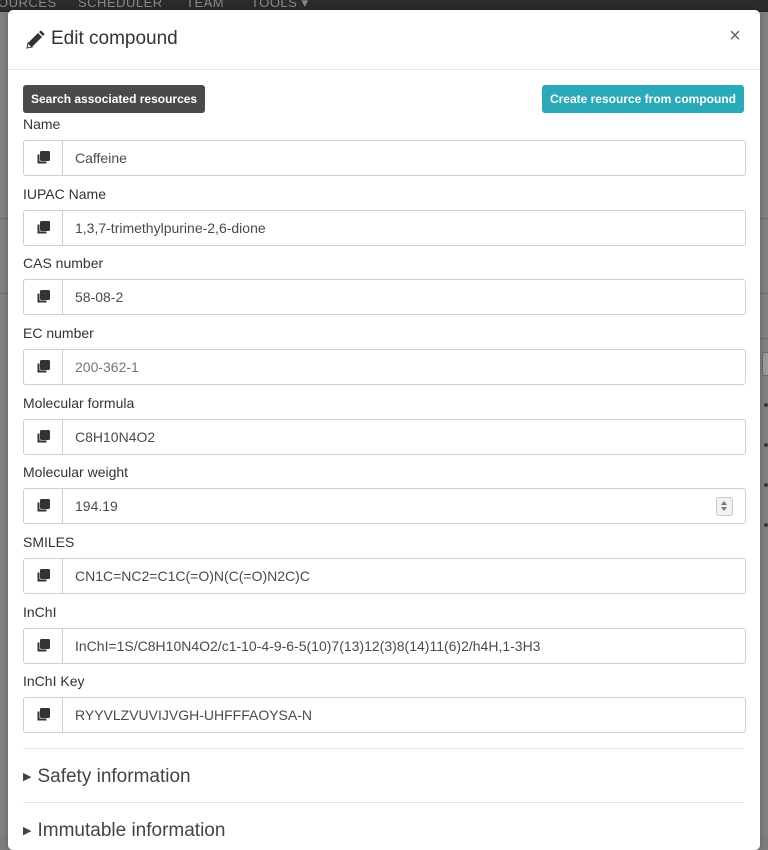 The height and width of the screenshot is (850, 768). What do you see at coordinates (735, 36) in the screenshot?
I see `close-button: ×` at bounding box center [735, 36].